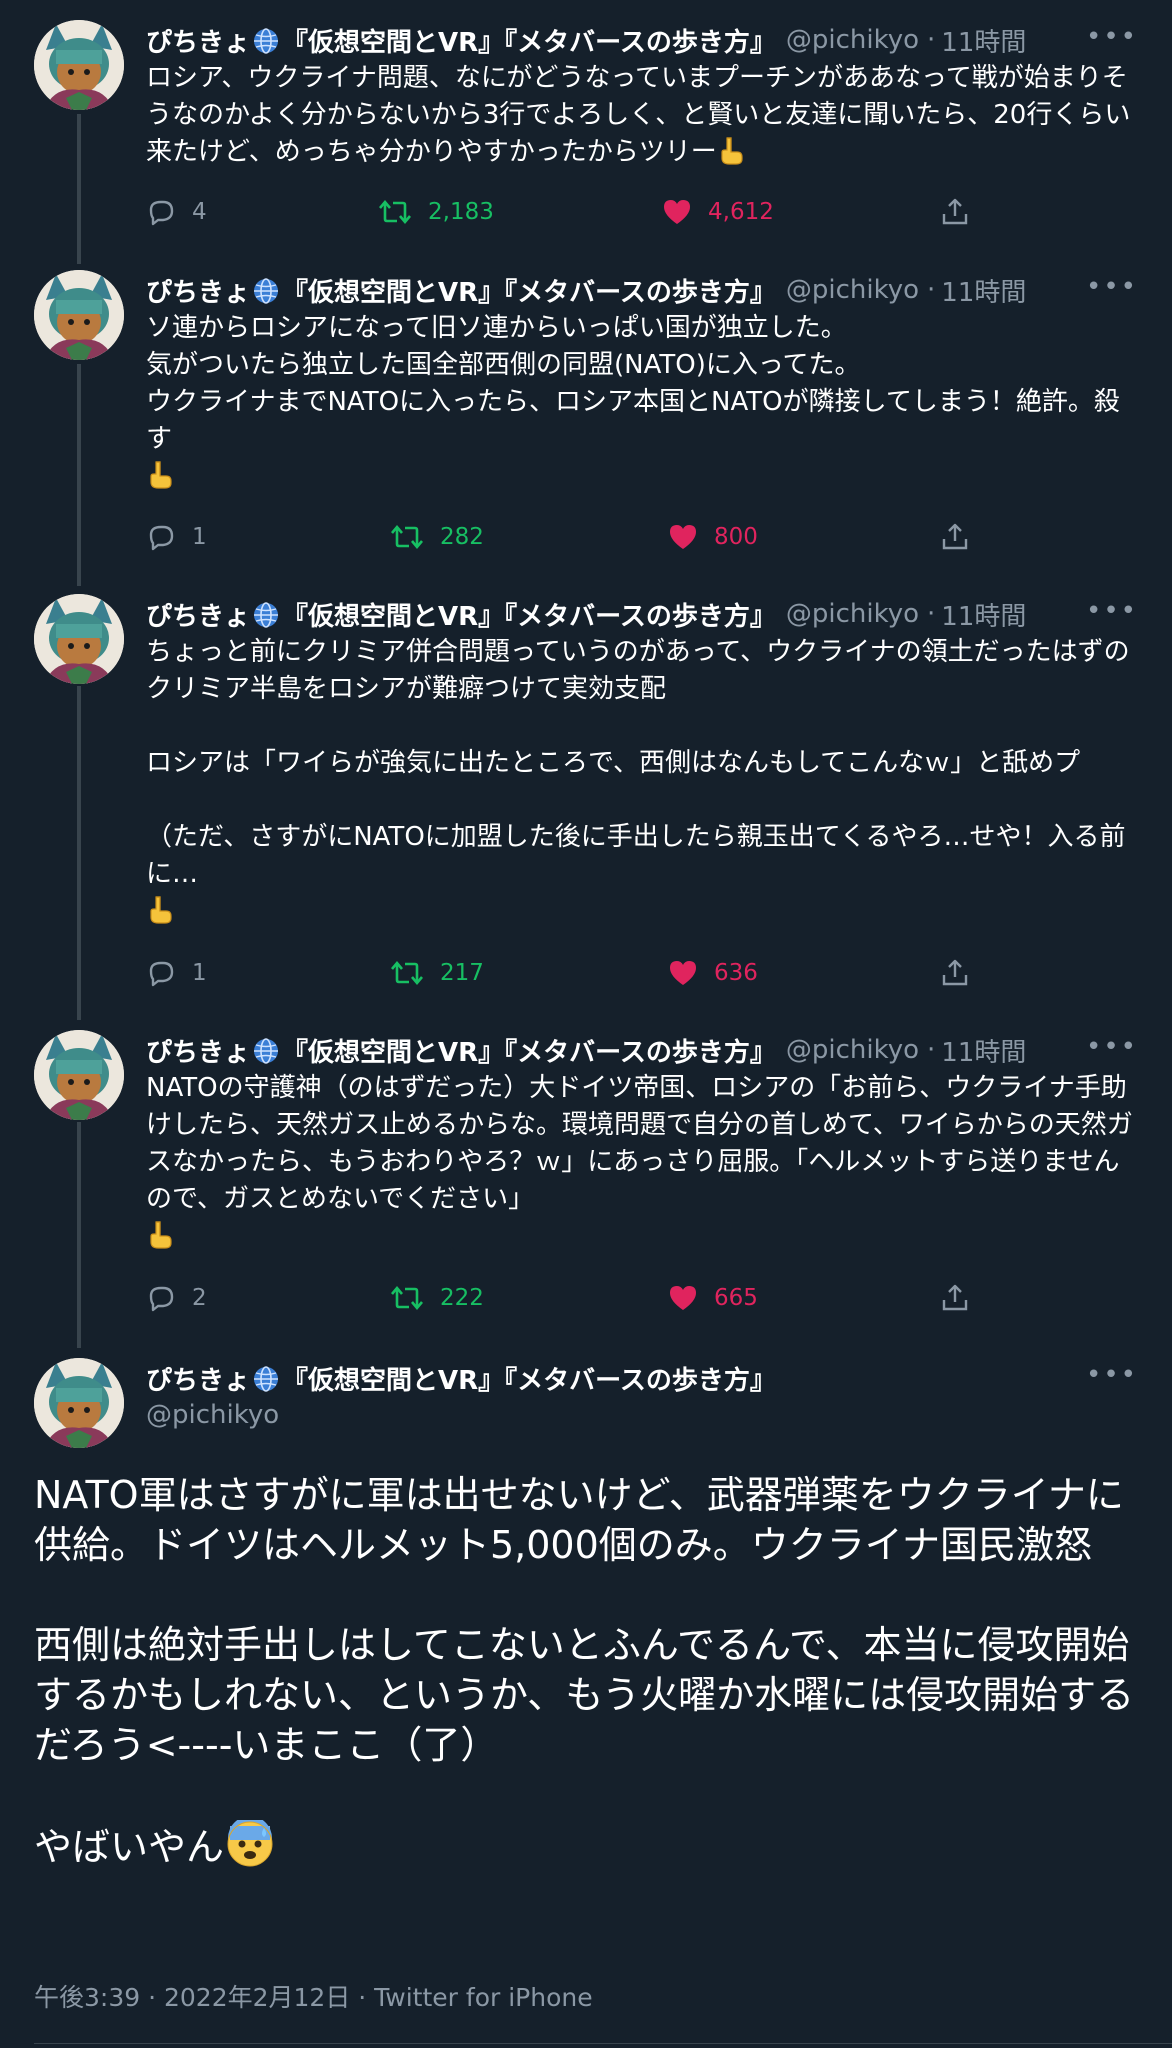 Image resolution: width=1172 pixels, height=2048 pixels. What do you see at coordinates (736, 973) in the screenshot?
I see `like-count: 636` at bounding box center [736, 973].